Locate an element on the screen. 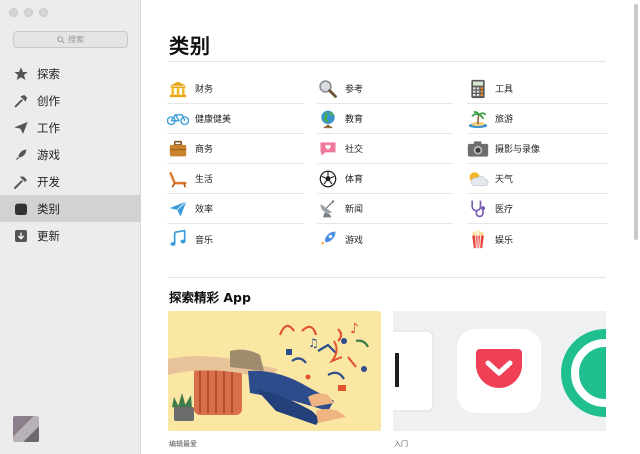 The height and width of the screenshot is (454, 640). category-label: 摄影与录像 is located at coordinates (518, 150).